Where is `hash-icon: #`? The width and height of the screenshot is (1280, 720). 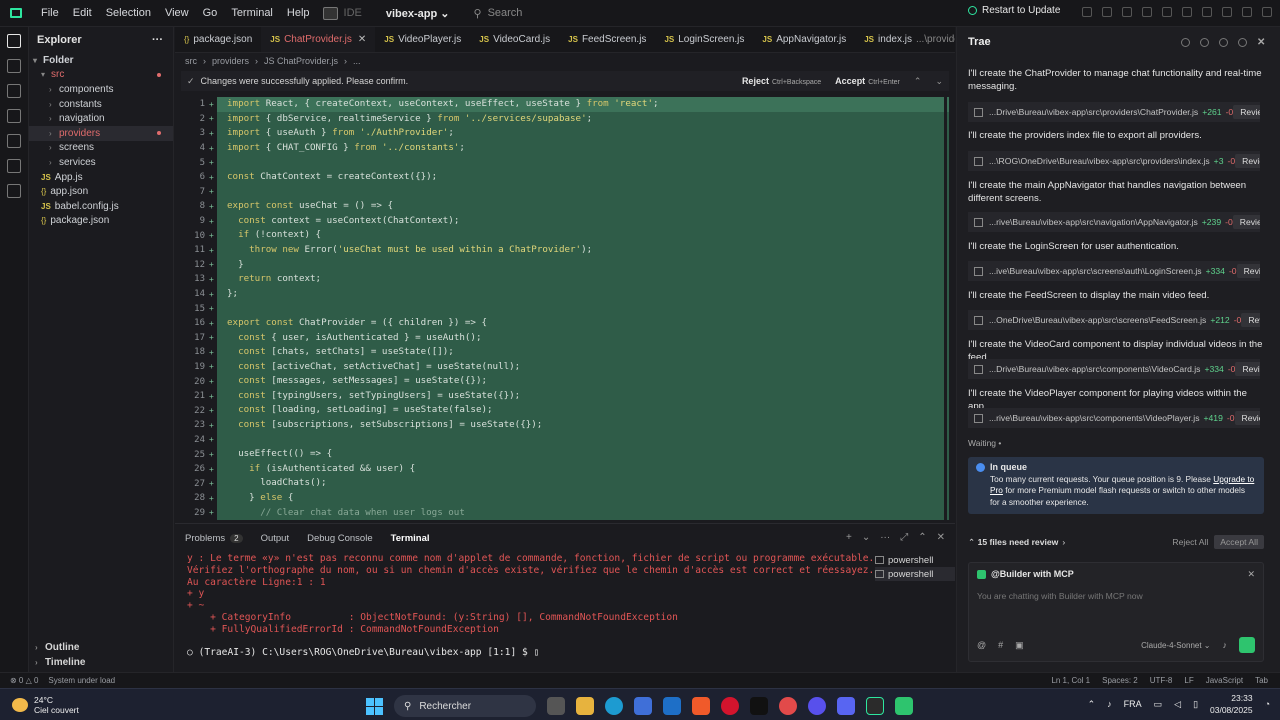
hash-icon: # is located at coordinates (1000, 645).